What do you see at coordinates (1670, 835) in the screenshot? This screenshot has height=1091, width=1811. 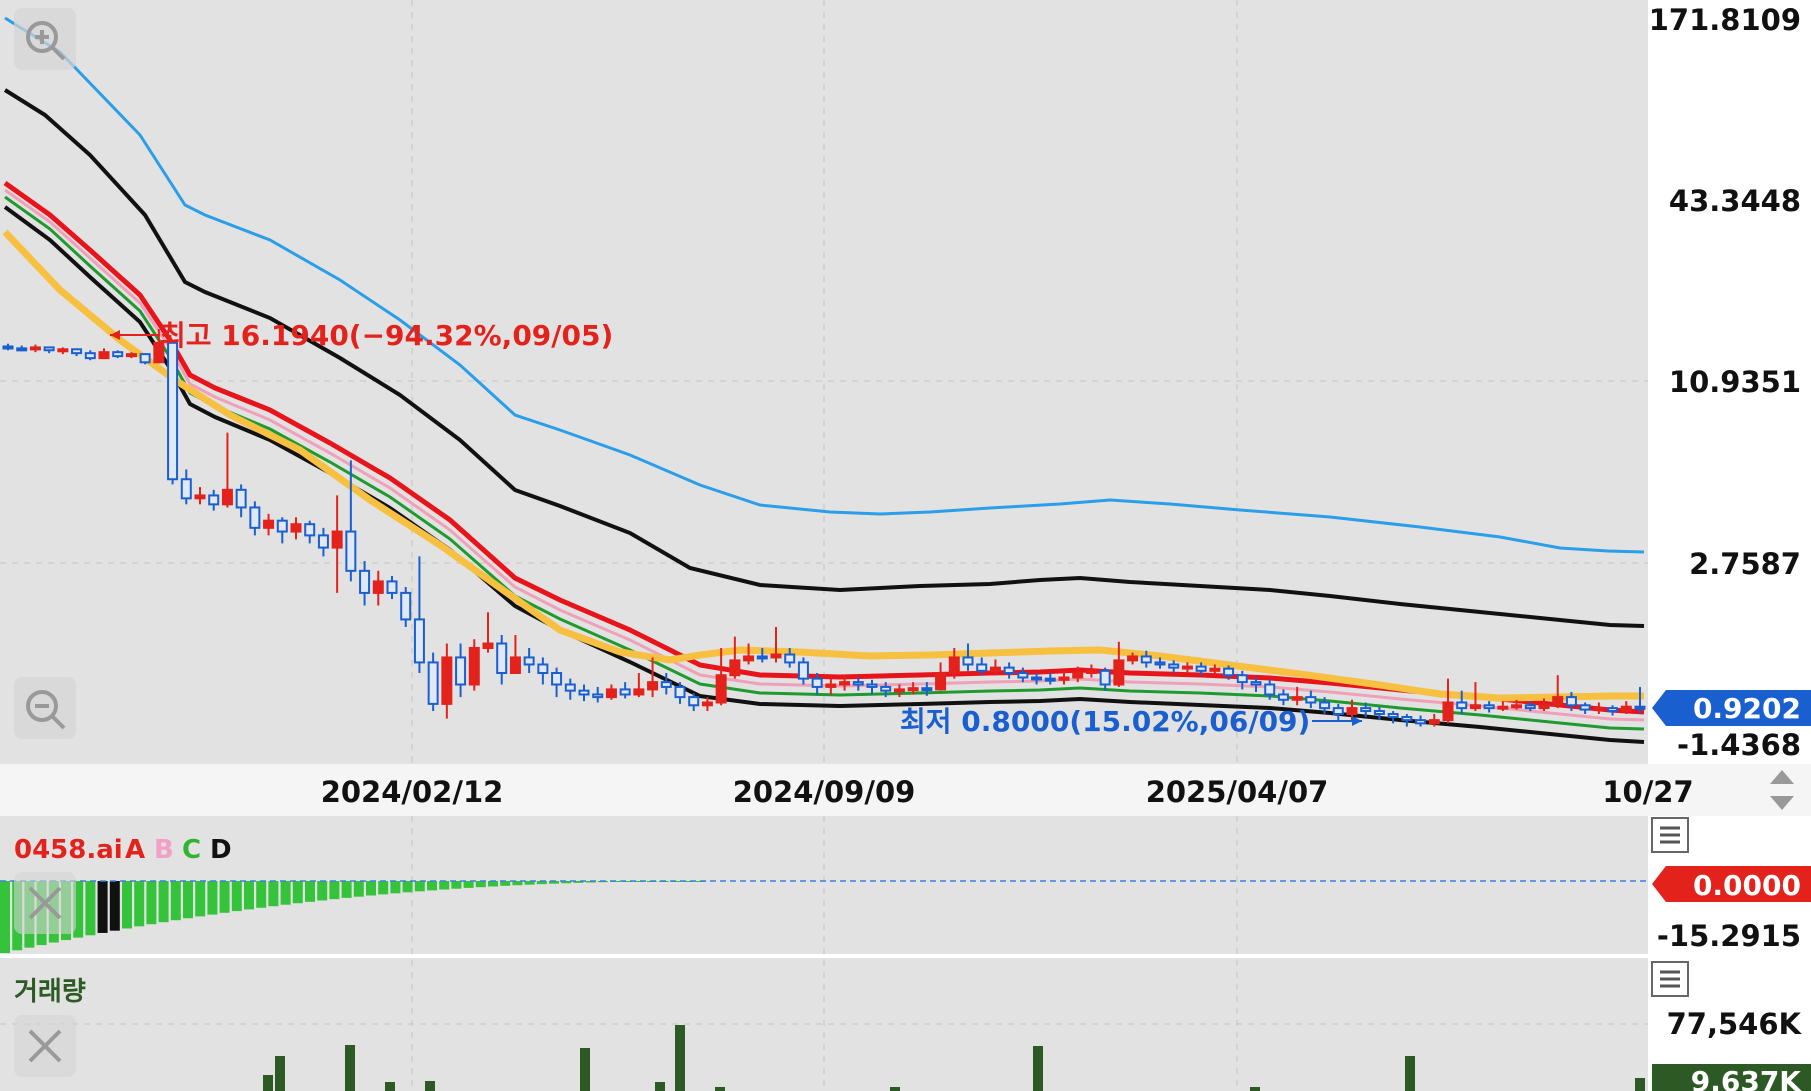 I see `indicator-menu-button` at bounding box center [1670, 835].